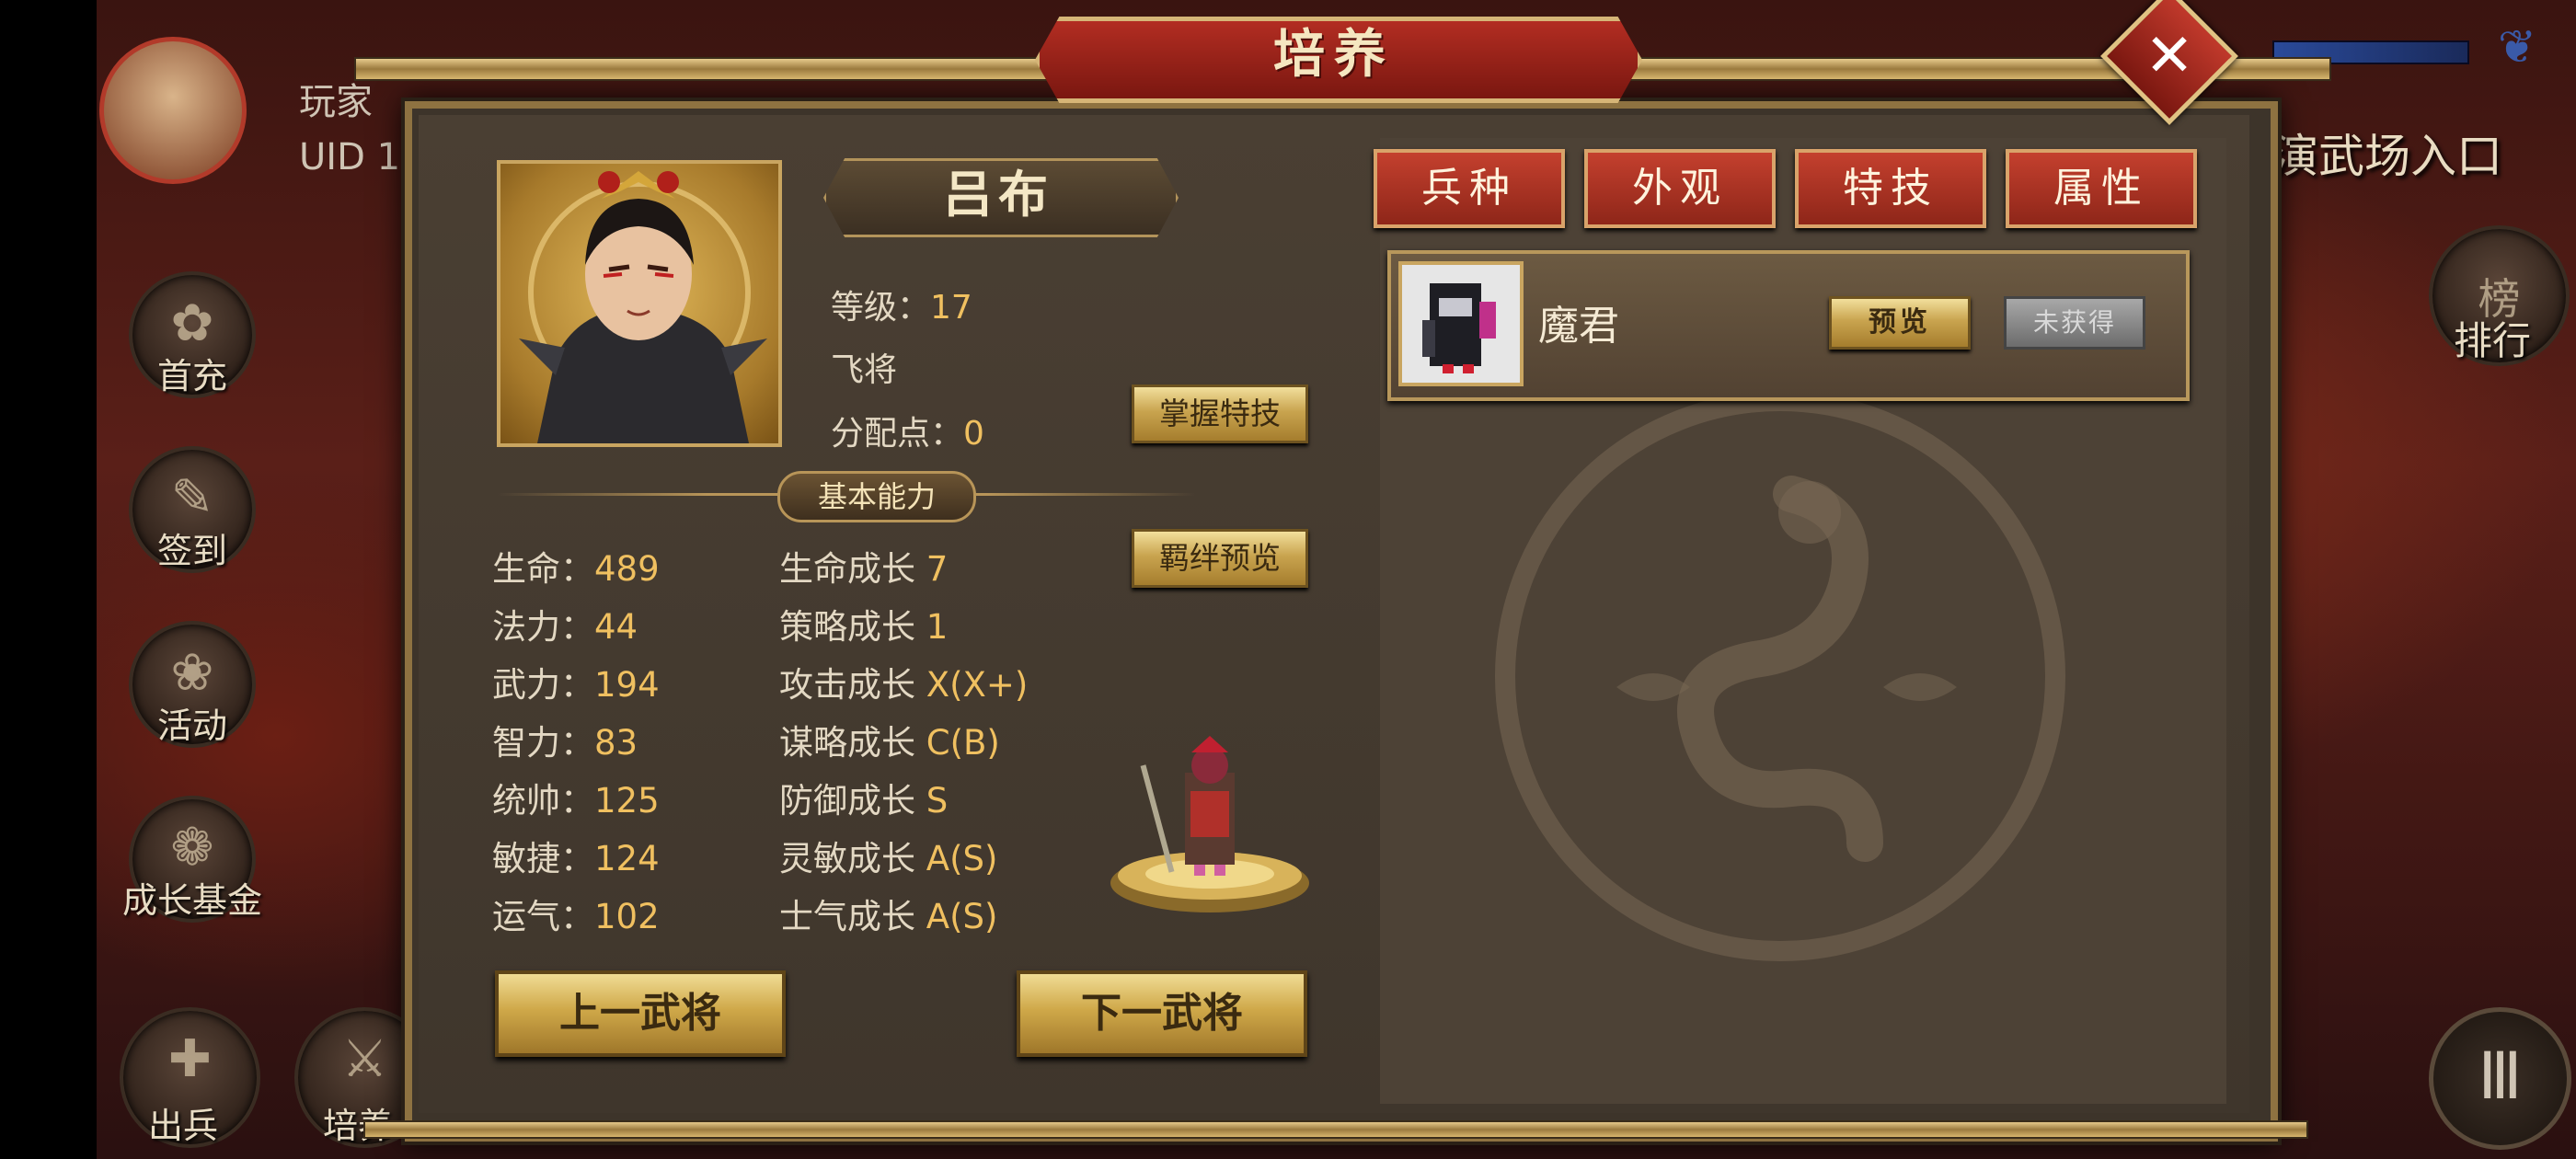 The image size is (2576, 1159). I want to click on stat-value: 194, so click(627, 685).